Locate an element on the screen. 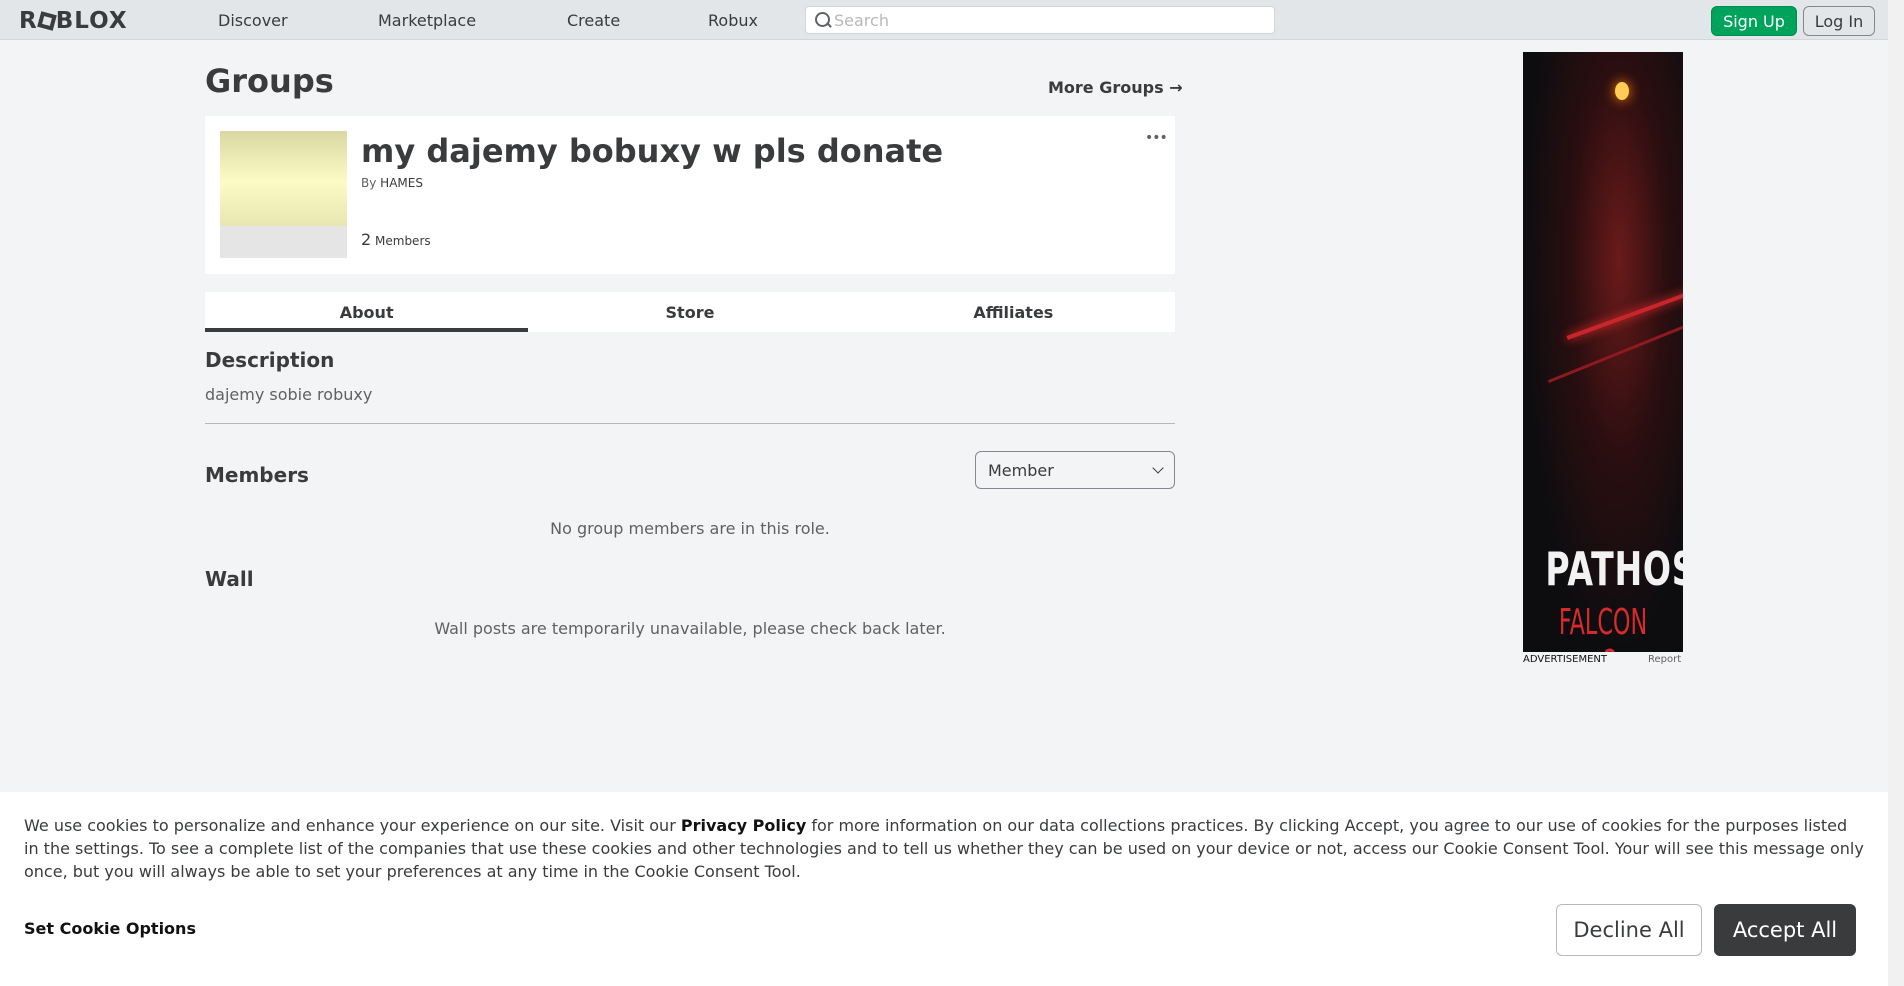  advertisement-banner: PATHOS FALCON - 2 is located at coordinates (1603, 352).